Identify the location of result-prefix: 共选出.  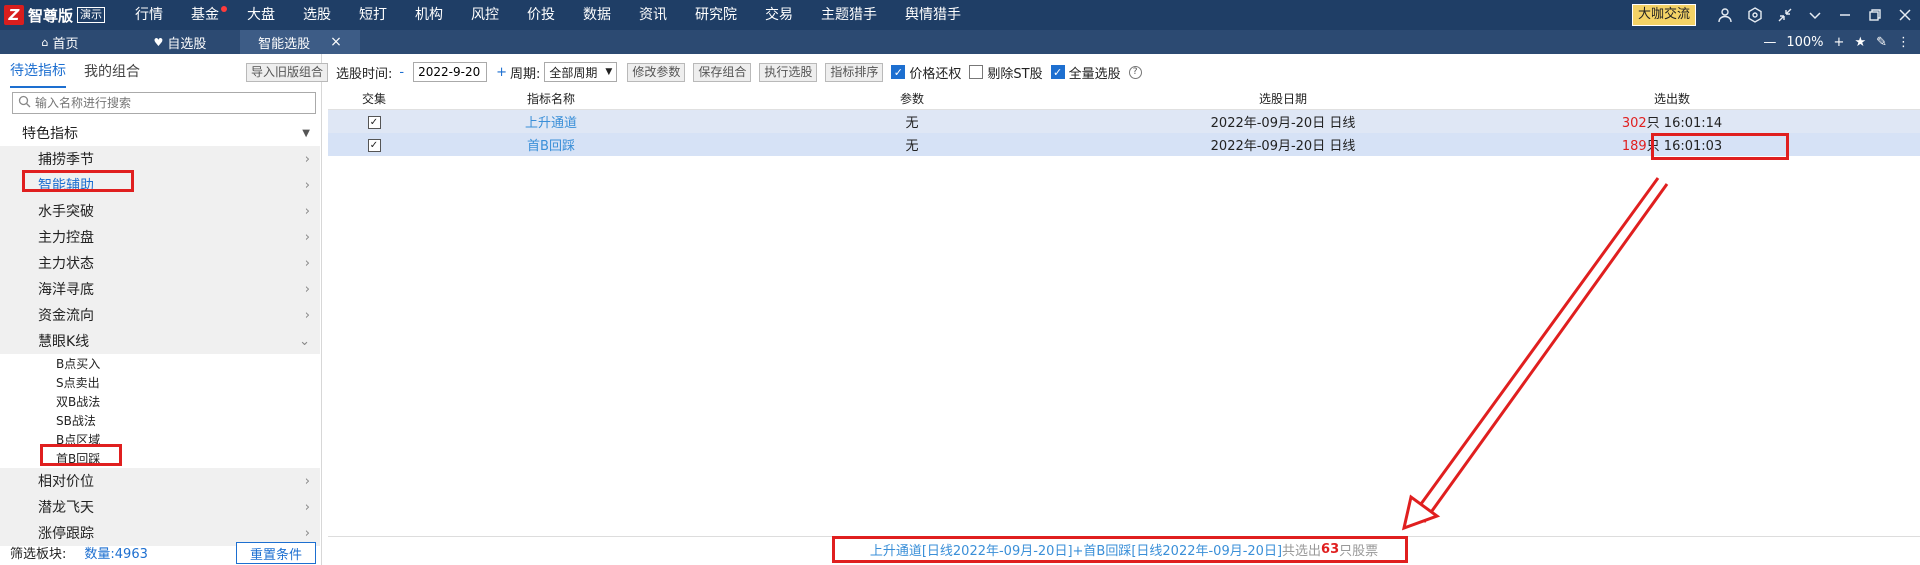
(1302, 551).